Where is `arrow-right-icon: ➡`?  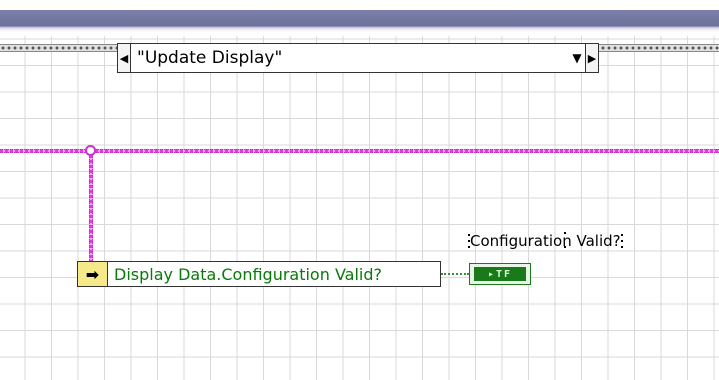
arrow-right-icon: ➡ is located at coordinates (92, 274).